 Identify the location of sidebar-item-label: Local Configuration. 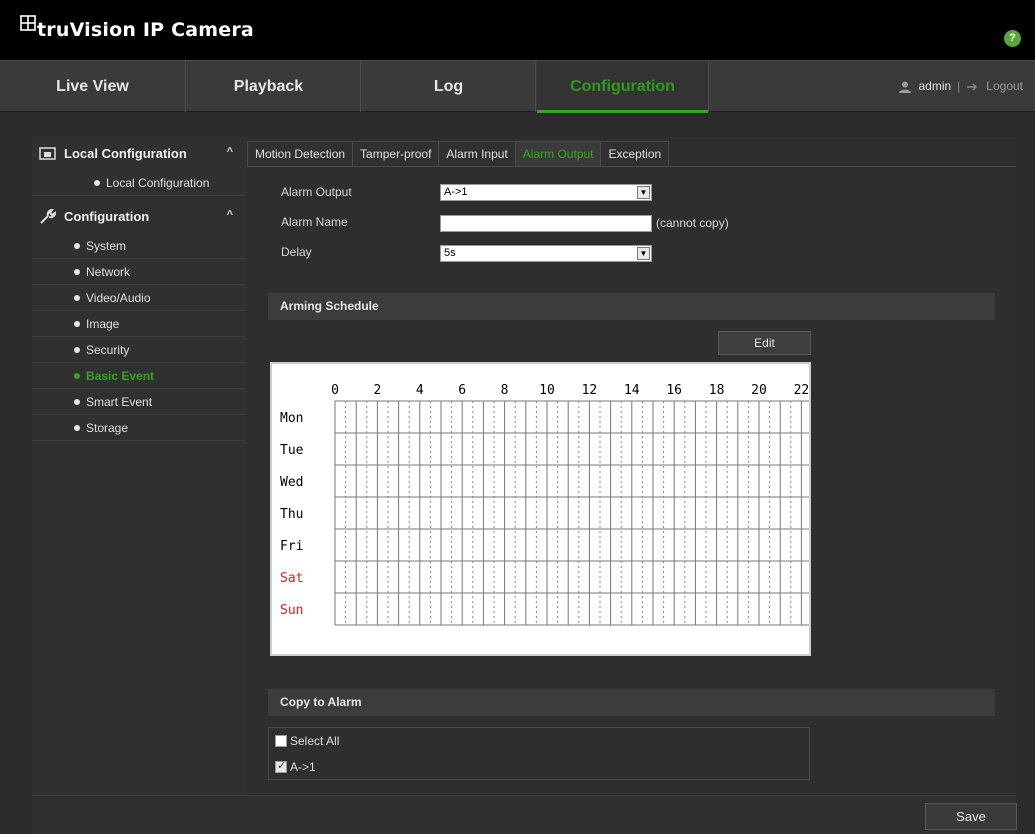
(158, 183).